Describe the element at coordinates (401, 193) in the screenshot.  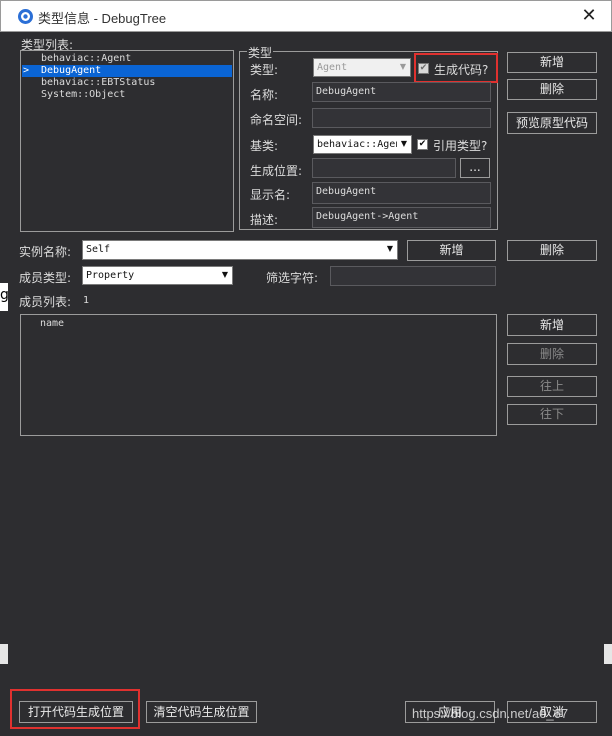
I see `display-name-field: DebugAgent` at that location.